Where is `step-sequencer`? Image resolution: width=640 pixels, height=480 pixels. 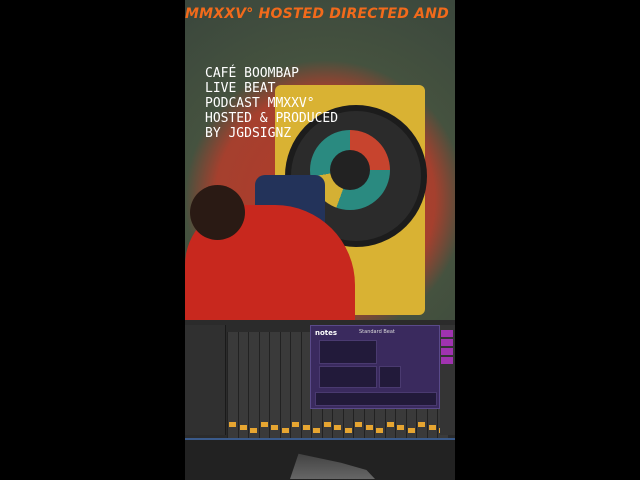 step-sequencer is located at coordinates (376, 399).